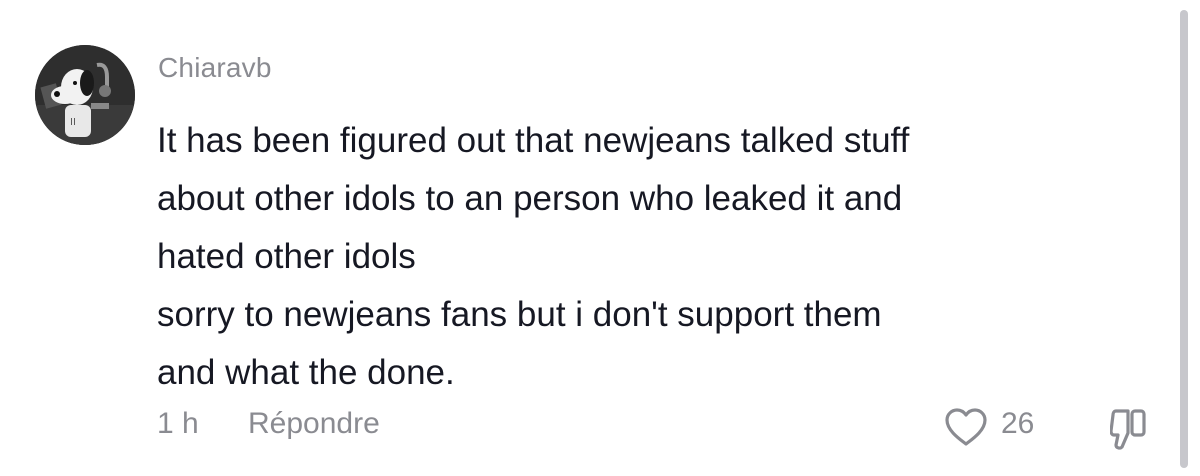  I want to click on comment-username: Chiaravb, so click(215, 68).